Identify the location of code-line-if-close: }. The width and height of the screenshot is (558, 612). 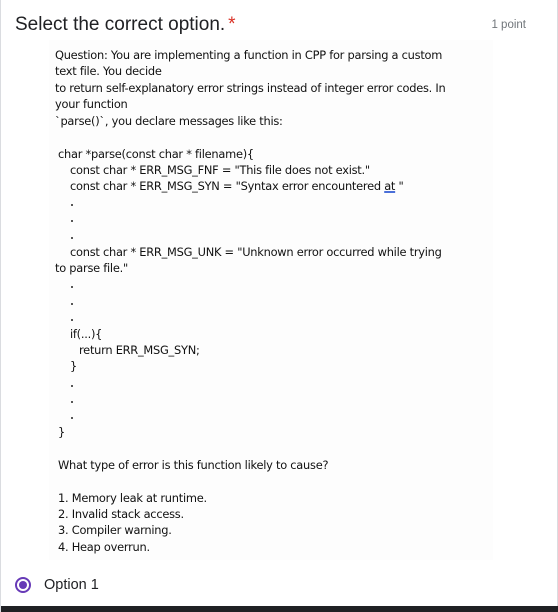
(73, 366).